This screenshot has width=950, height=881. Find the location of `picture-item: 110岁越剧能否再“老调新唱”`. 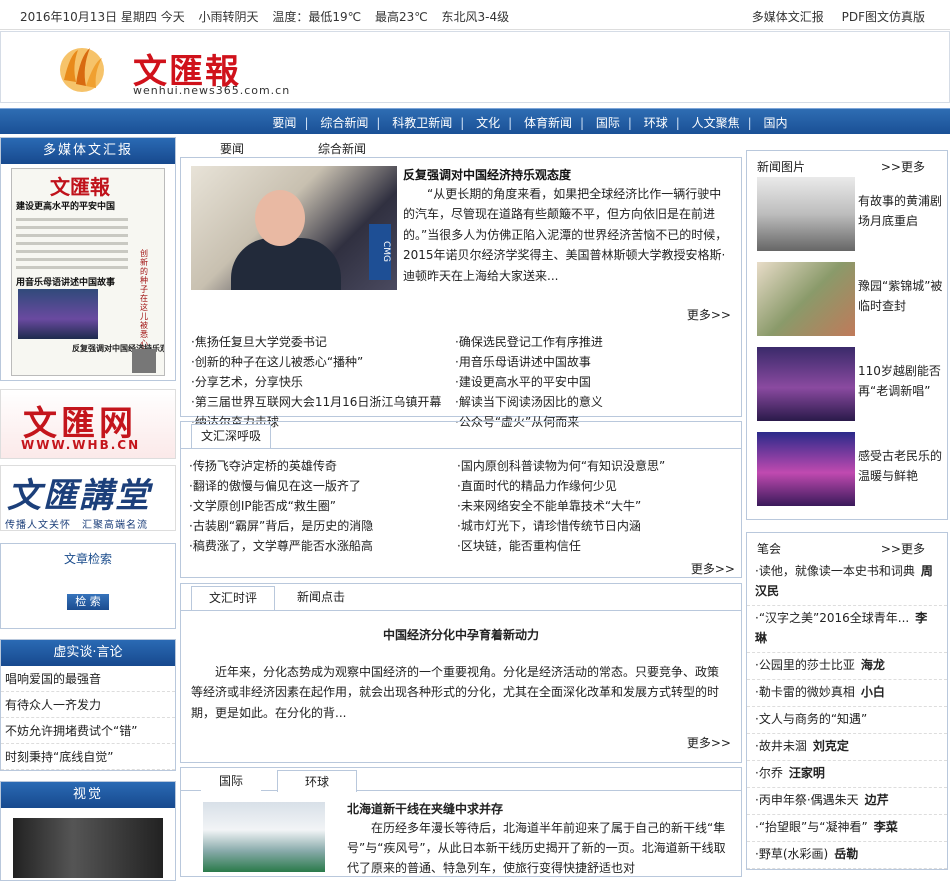

picture-item: 110岁越剧能否再“老调新唱” is located at coordinates (847, 389).